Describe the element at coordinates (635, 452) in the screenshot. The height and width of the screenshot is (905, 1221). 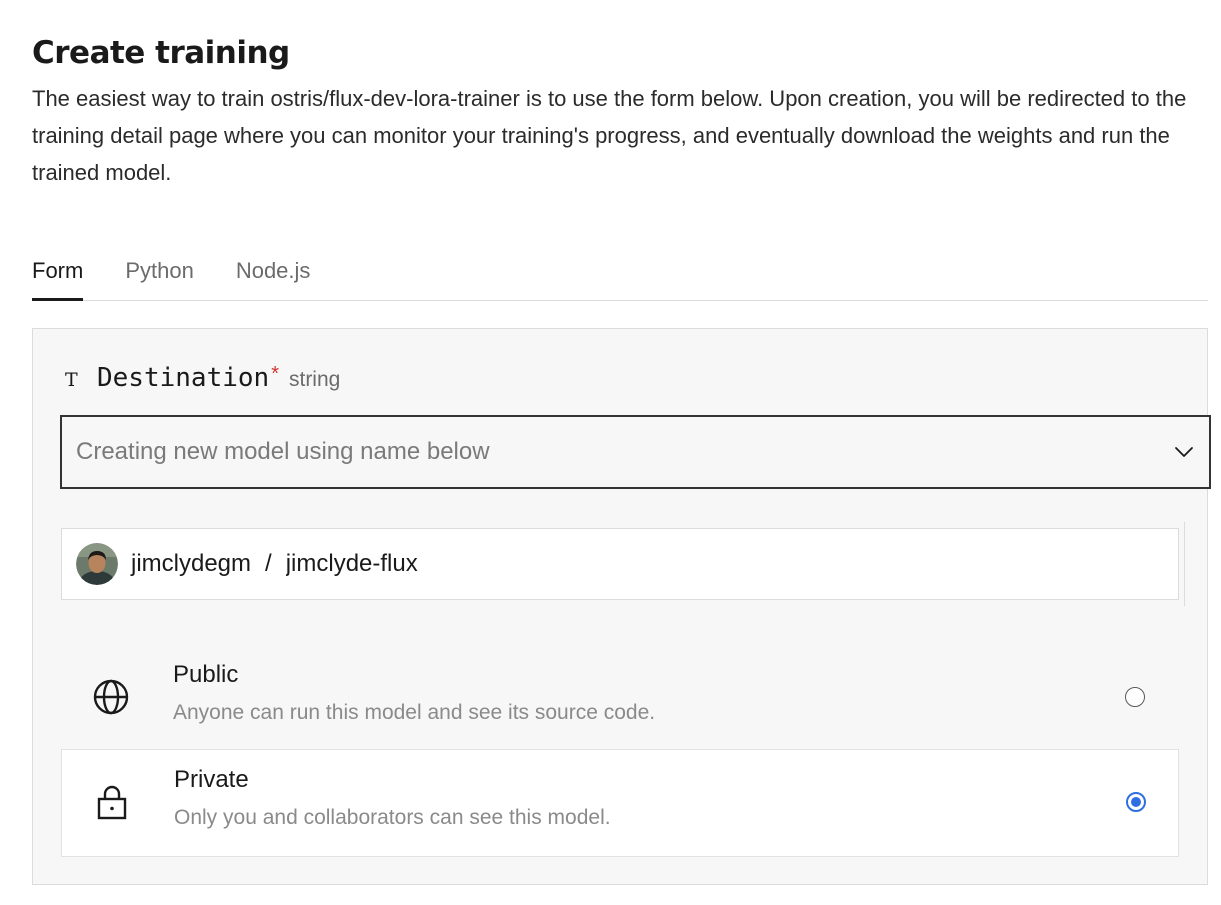
I see `destination-select: Creating new model using name below` at that location.